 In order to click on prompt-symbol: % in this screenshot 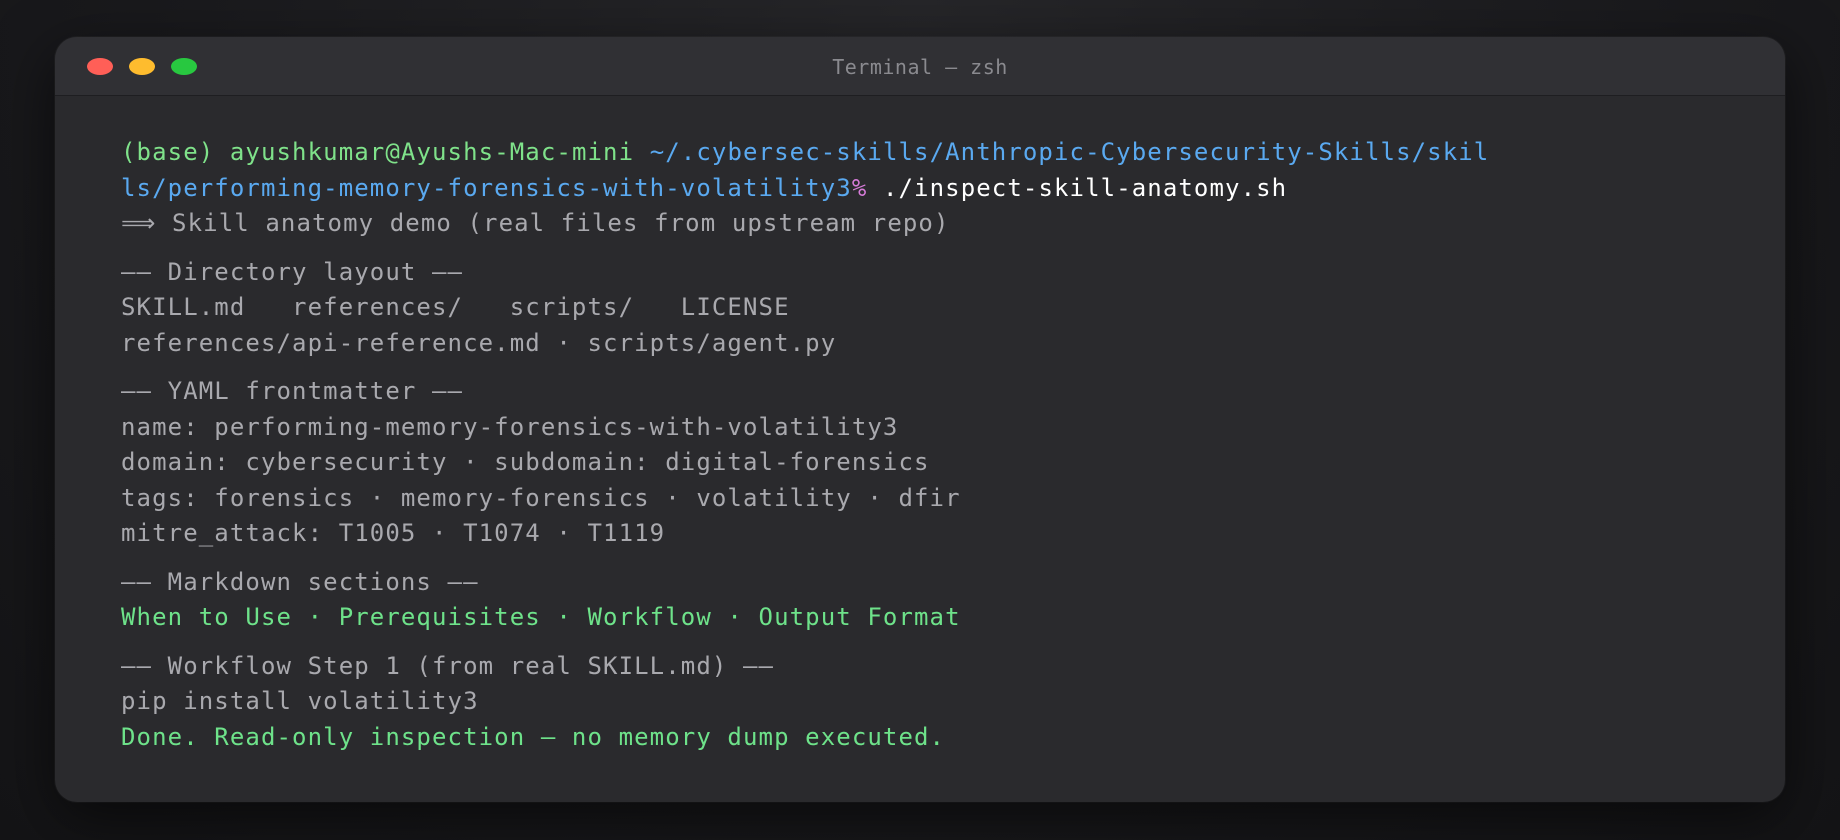, I will do `click(859, 187)`.